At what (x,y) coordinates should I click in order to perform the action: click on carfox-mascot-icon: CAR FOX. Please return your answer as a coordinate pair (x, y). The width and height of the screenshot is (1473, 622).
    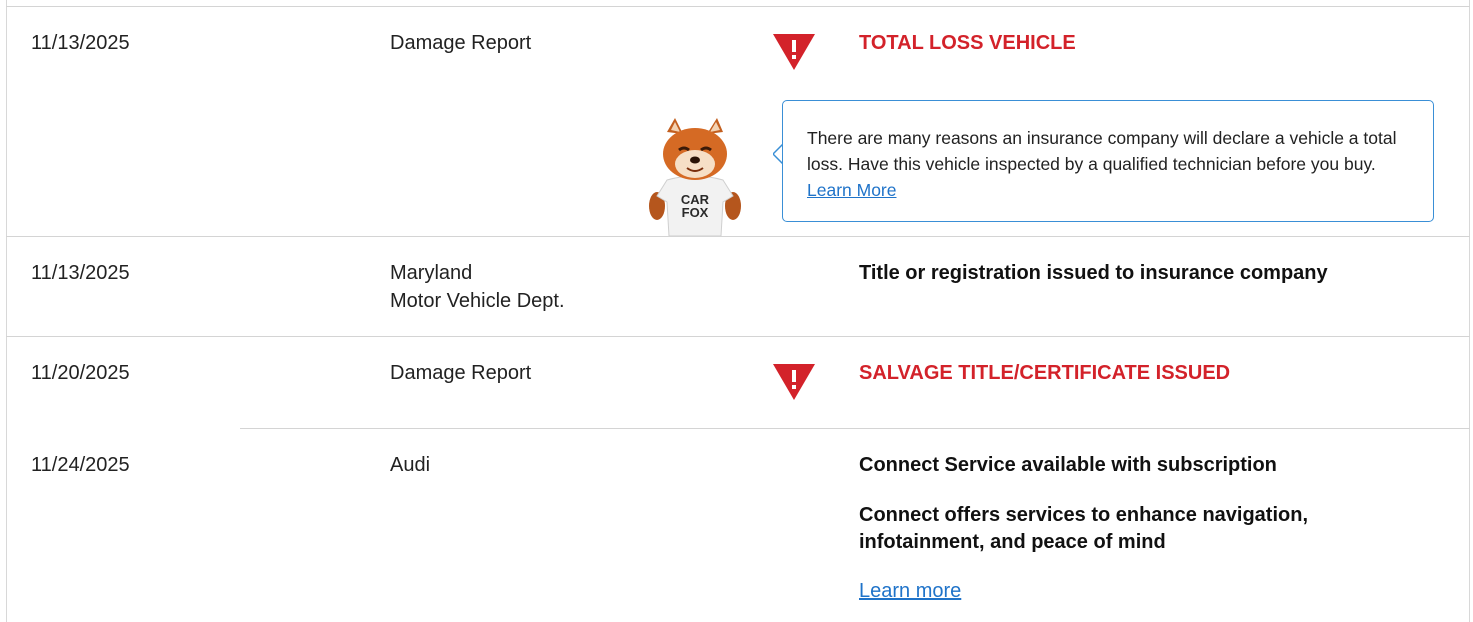
    Looking at the image, I should click on (695, 177).